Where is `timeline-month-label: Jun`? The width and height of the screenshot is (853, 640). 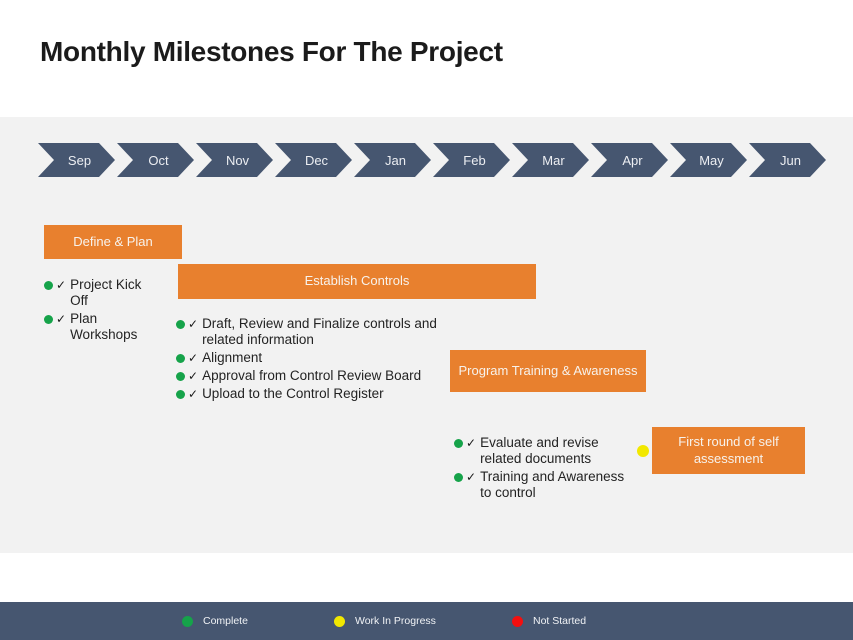
timeline-month-label: Jun is located at coordinates (790, 160).